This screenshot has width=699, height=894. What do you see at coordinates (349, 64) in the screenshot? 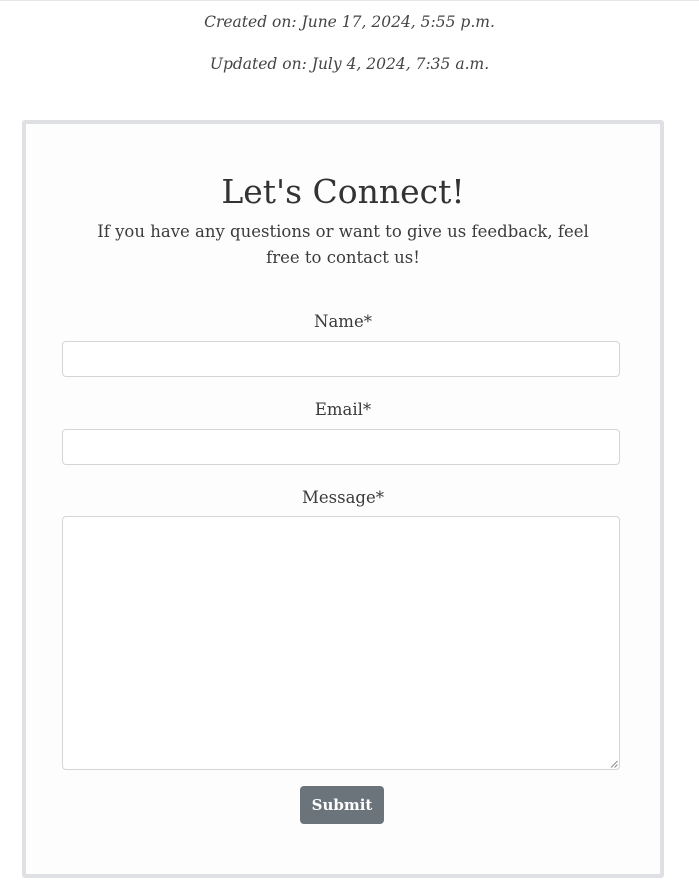
I see `updated-timestamp: Updated on: July 4, 2024, 7:35 a.m.` at bounding box center [349, 64].